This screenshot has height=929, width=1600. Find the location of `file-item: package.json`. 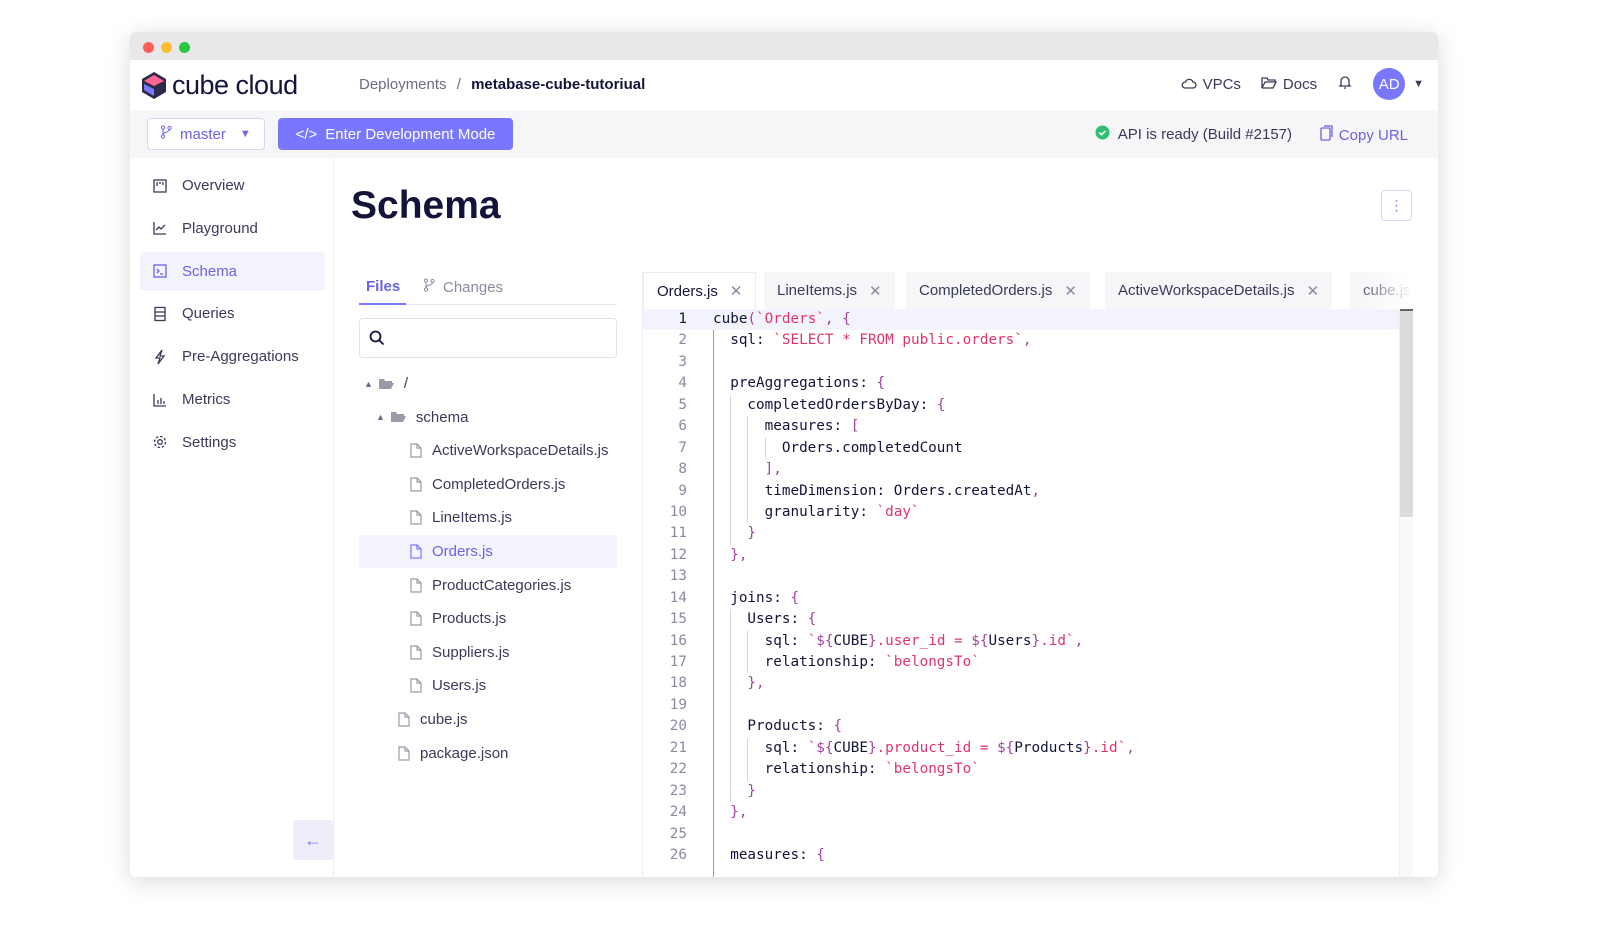

file-item: package.json is located at coordinates (488, 753).